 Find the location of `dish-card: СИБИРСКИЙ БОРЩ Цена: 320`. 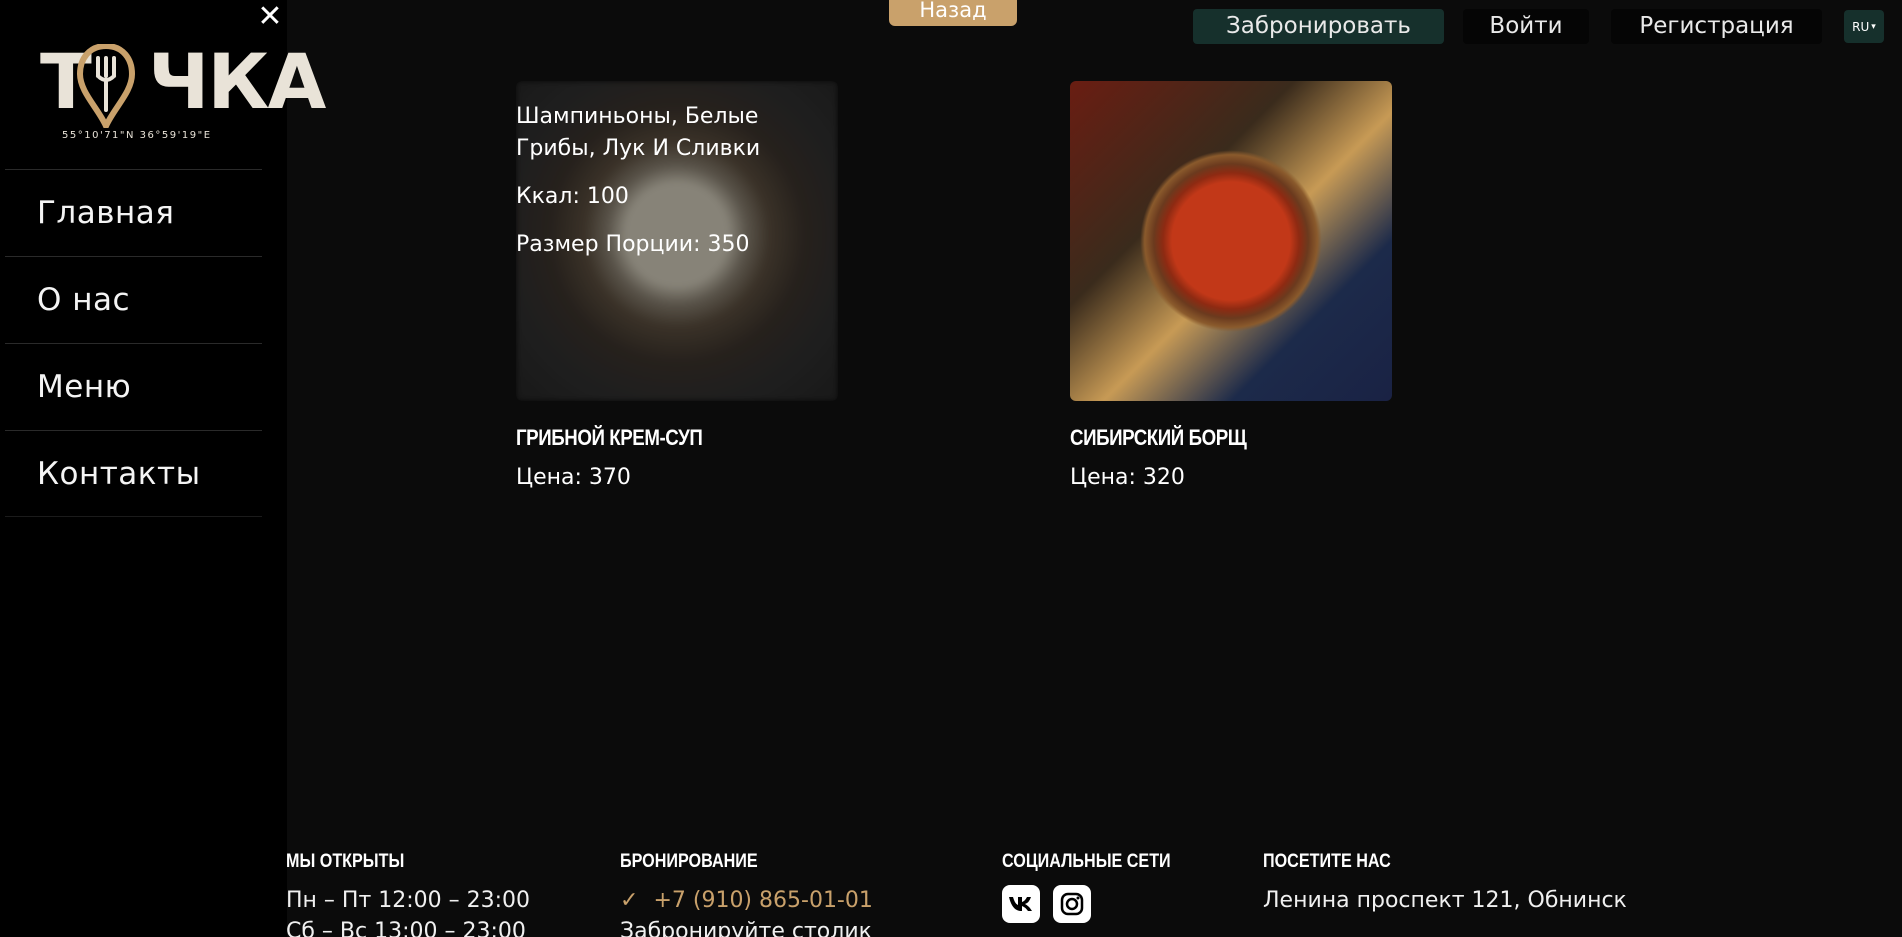

dish-card: СИБИРСКИЙ БОРЩ Цена: 320 is located at coordinates (1231, 285).